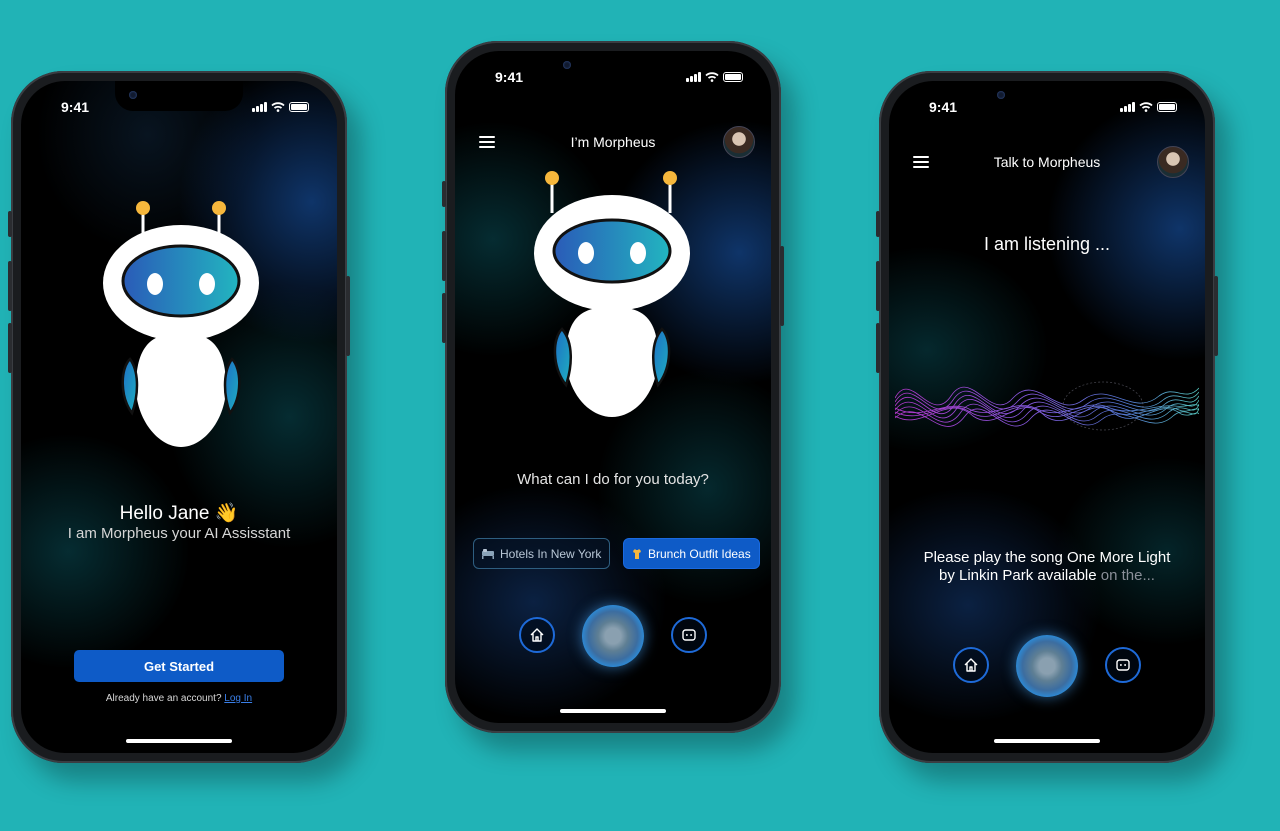  What do you see at coordinates (238, 698) in the screenshot?
I see `login-link: Log In` at bounding box center [238, 698].